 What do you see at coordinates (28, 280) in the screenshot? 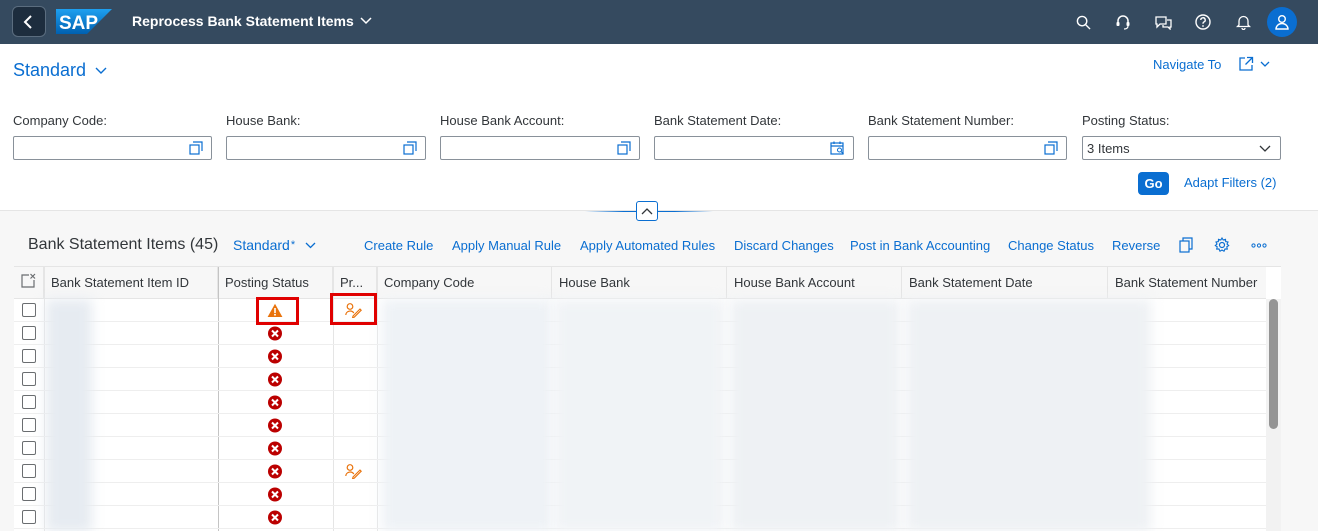
I see `clear-selection-icon` at bounding box center [28, 280].